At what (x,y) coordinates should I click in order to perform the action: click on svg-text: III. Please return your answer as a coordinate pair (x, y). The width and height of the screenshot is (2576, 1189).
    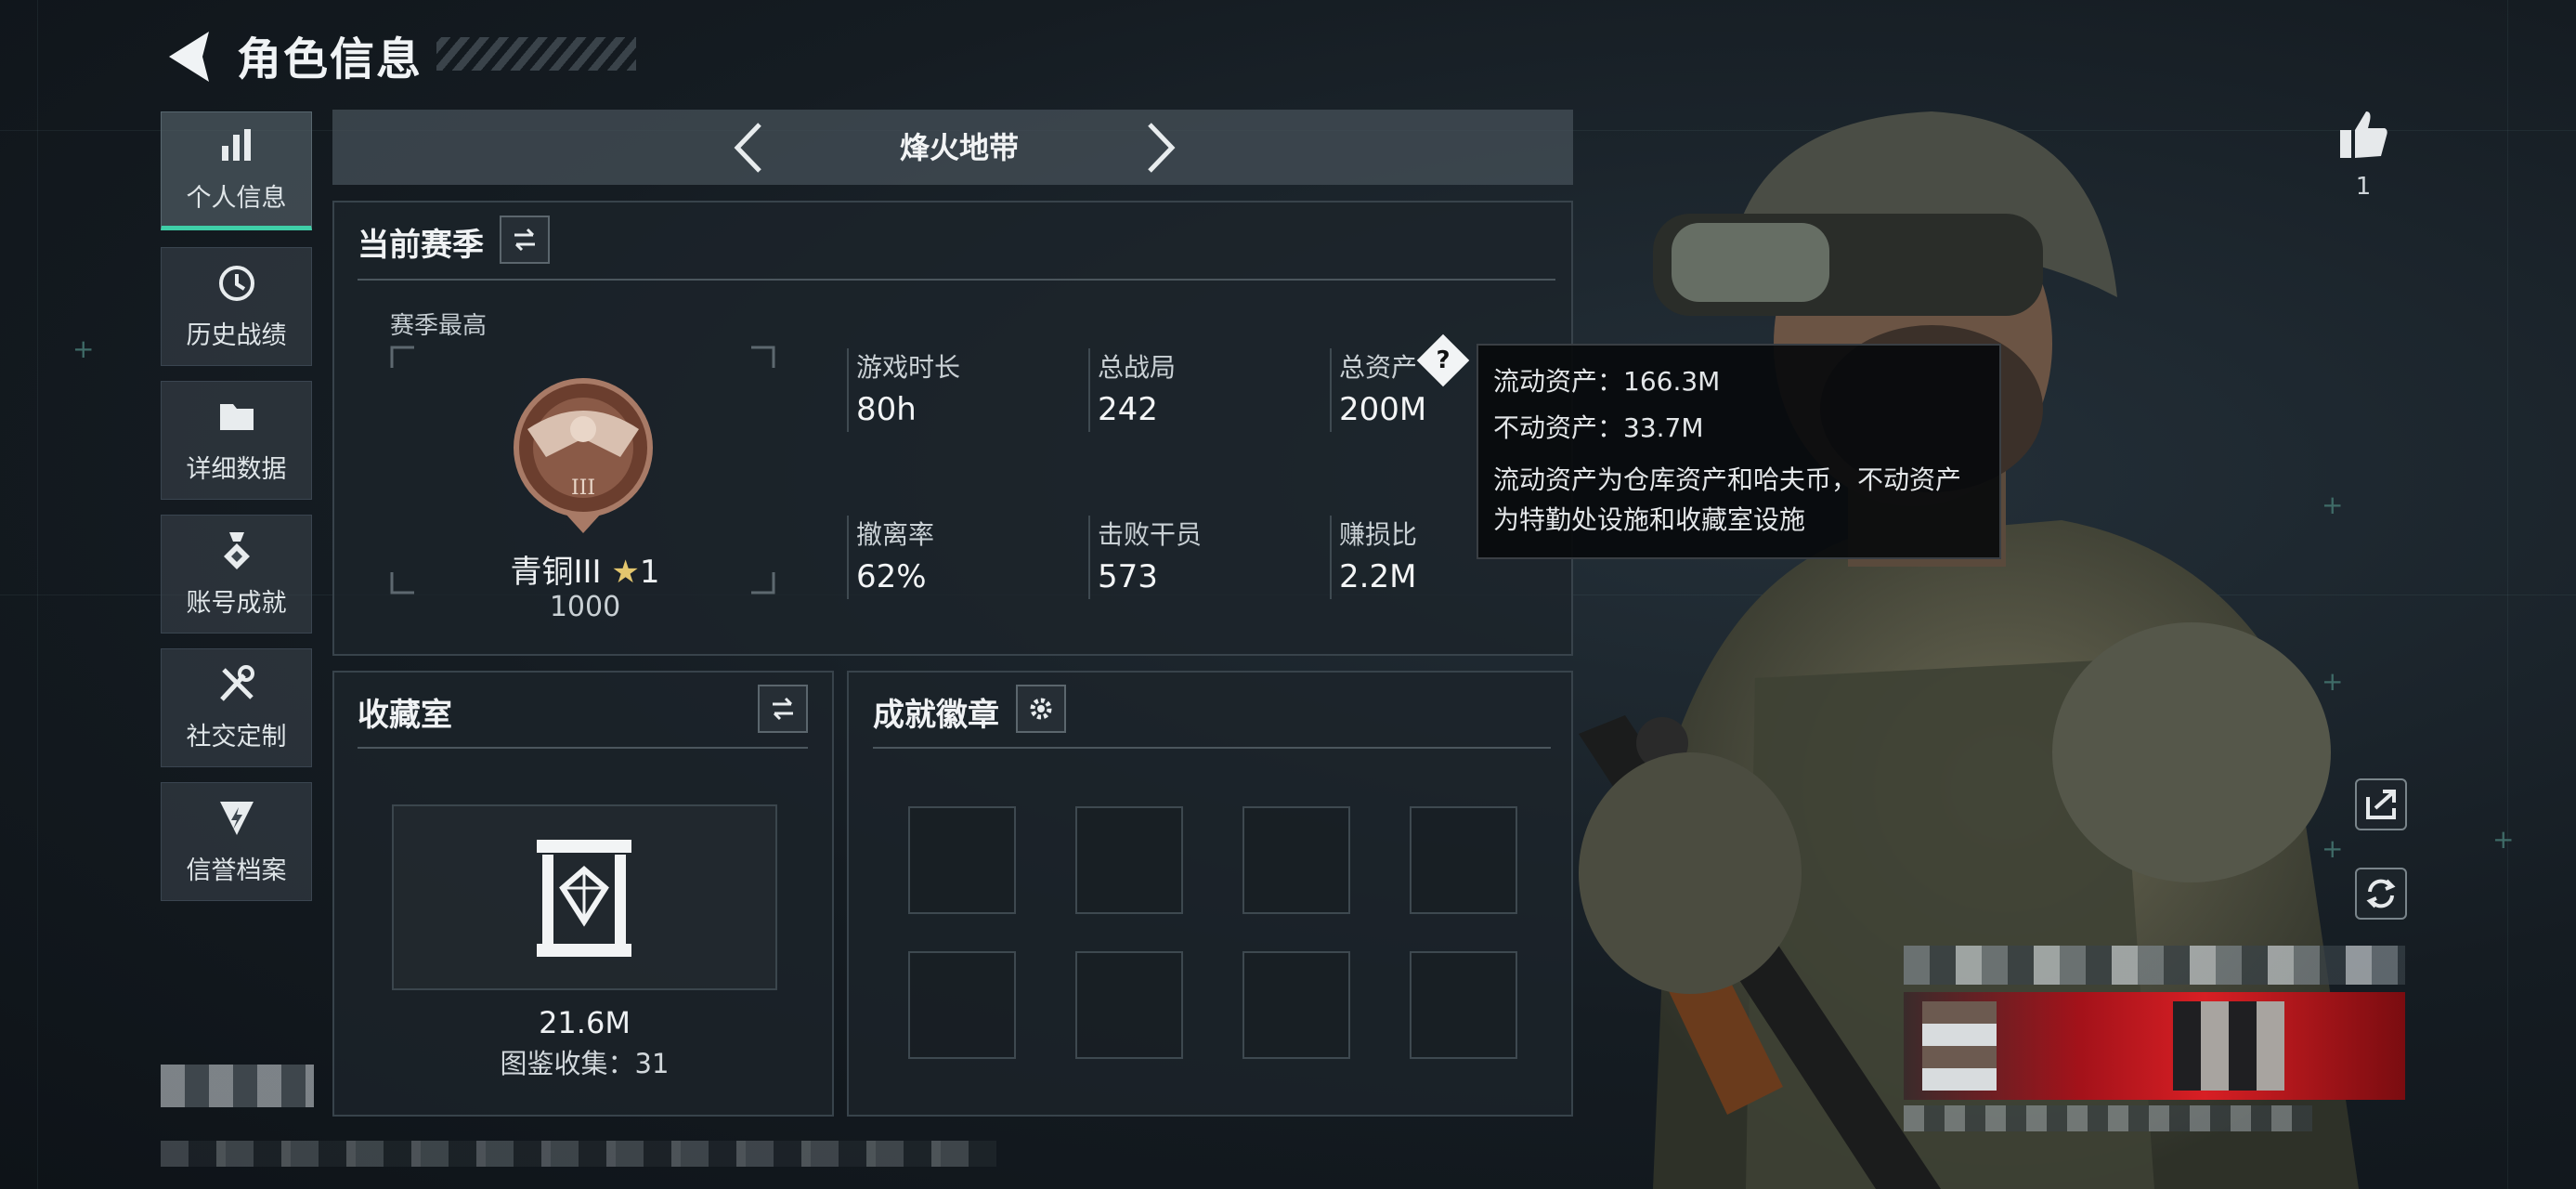
    Looking at the image, I should click on (583, 489).